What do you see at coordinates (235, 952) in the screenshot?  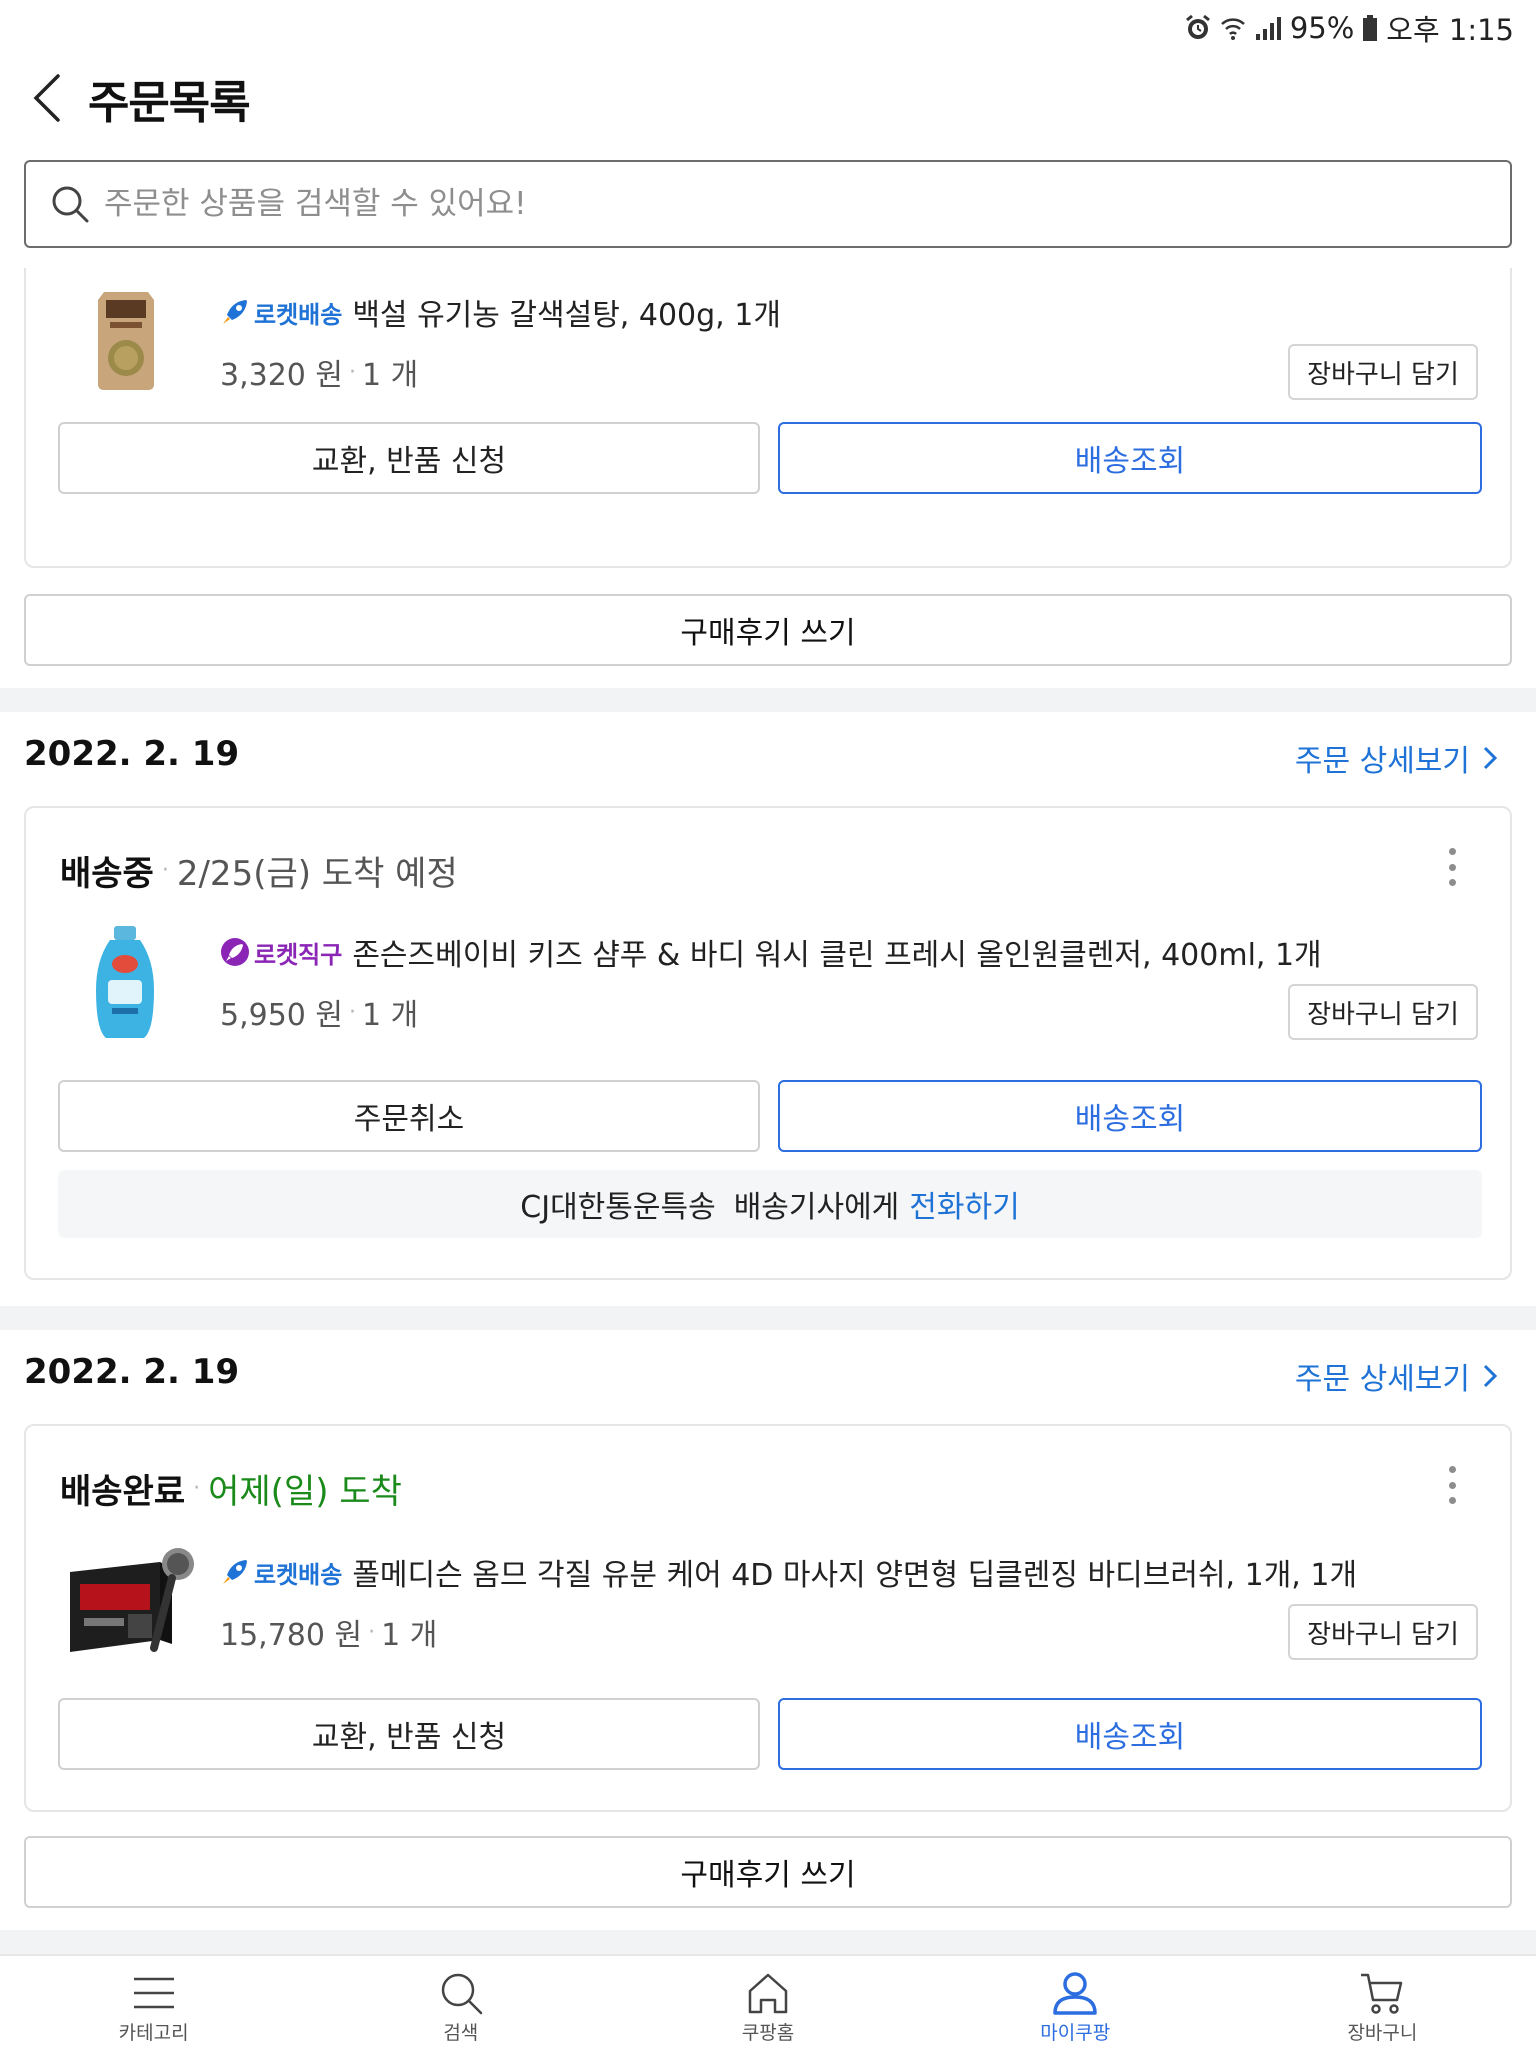 I see `rocket-global-icon` at bounding box center [235, 952].